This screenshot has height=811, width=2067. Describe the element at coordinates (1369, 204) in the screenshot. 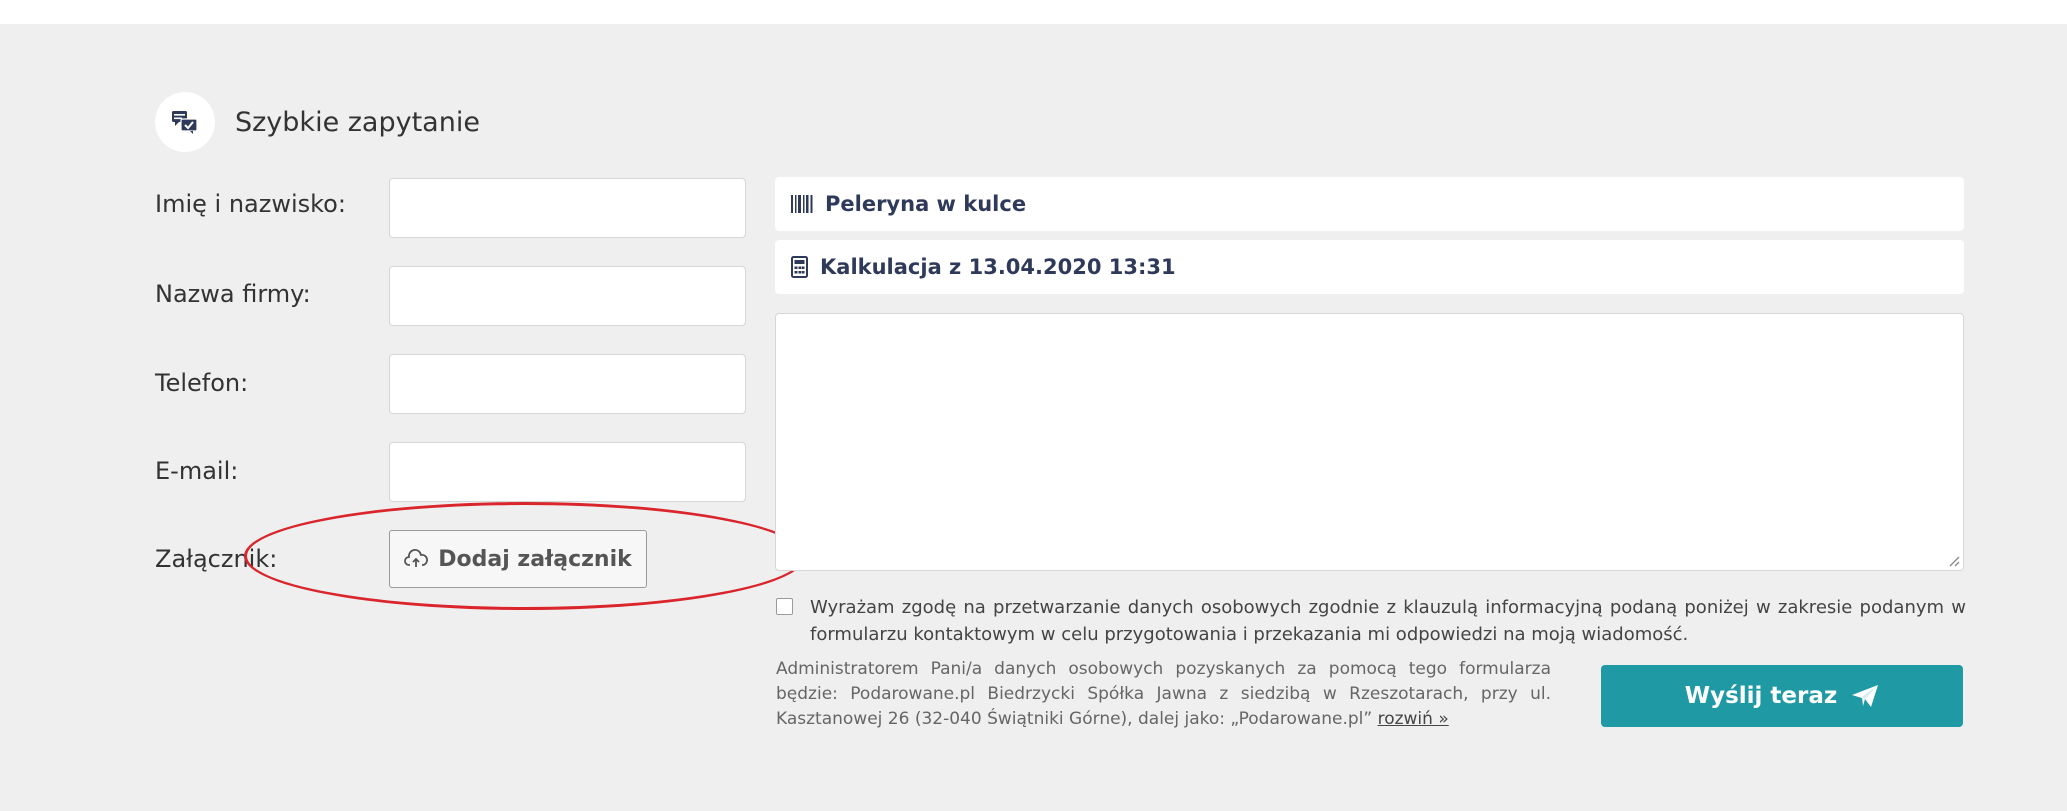

I see `product-bar: Peleryna w kulce` at that location.